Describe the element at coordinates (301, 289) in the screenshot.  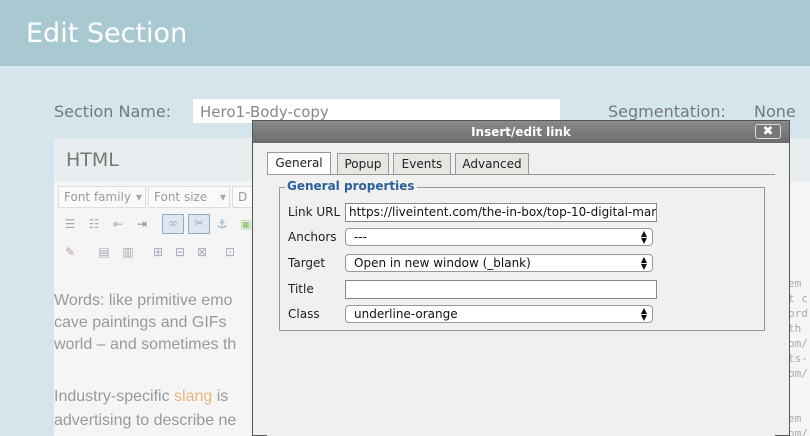
I see `title-label: Title` at that location.